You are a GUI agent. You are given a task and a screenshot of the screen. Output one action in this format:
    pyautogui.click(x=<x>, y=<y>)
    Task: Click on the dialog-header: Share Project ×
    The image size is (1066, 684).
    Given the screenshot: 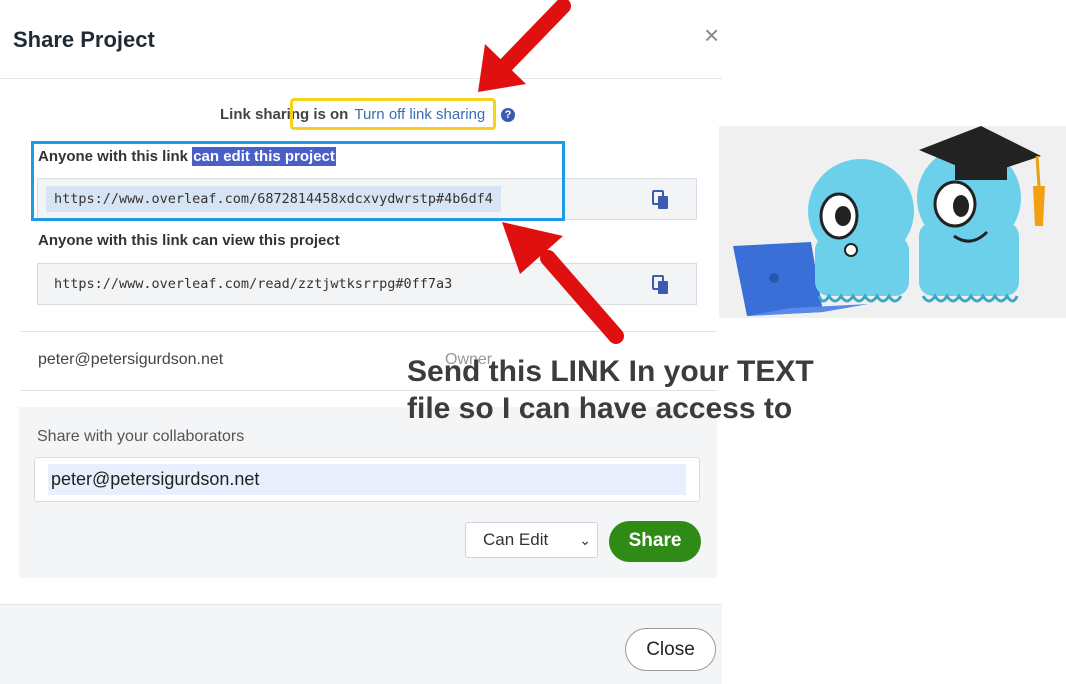 What is the action you would take?
    pyautogui.click(x=361, y=39)
    